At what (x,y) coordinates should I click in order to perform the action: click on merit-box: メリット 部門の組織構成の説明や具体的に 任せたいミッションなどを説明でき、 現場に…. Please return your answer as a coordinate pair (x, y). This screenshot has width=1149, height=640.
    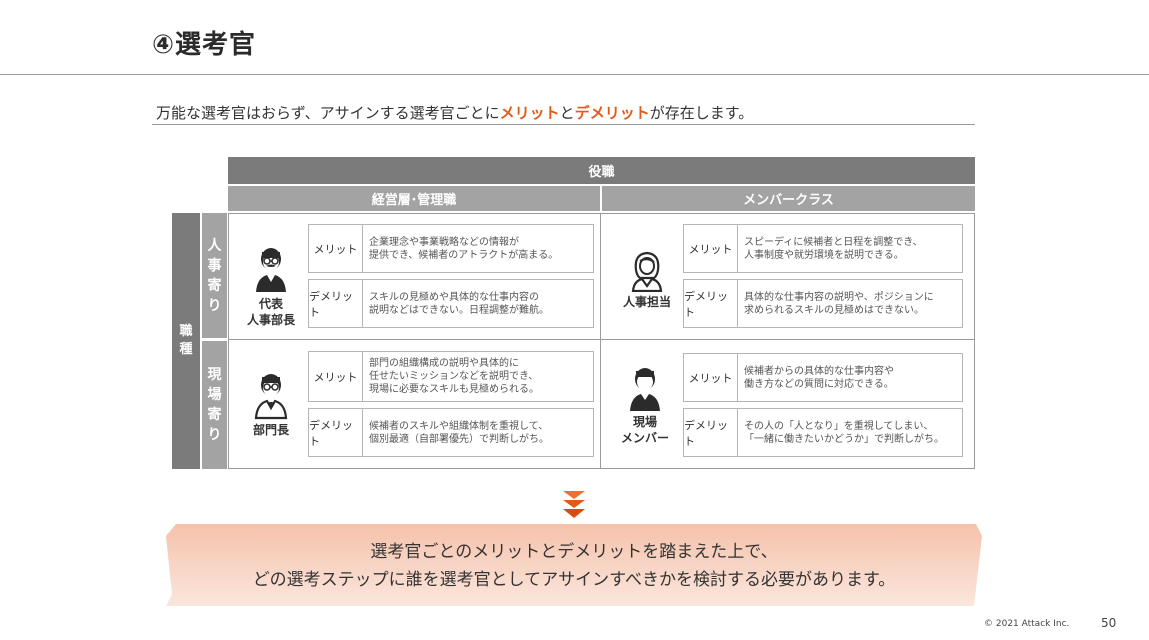
    Looking at the image, I should click on (451, 376).